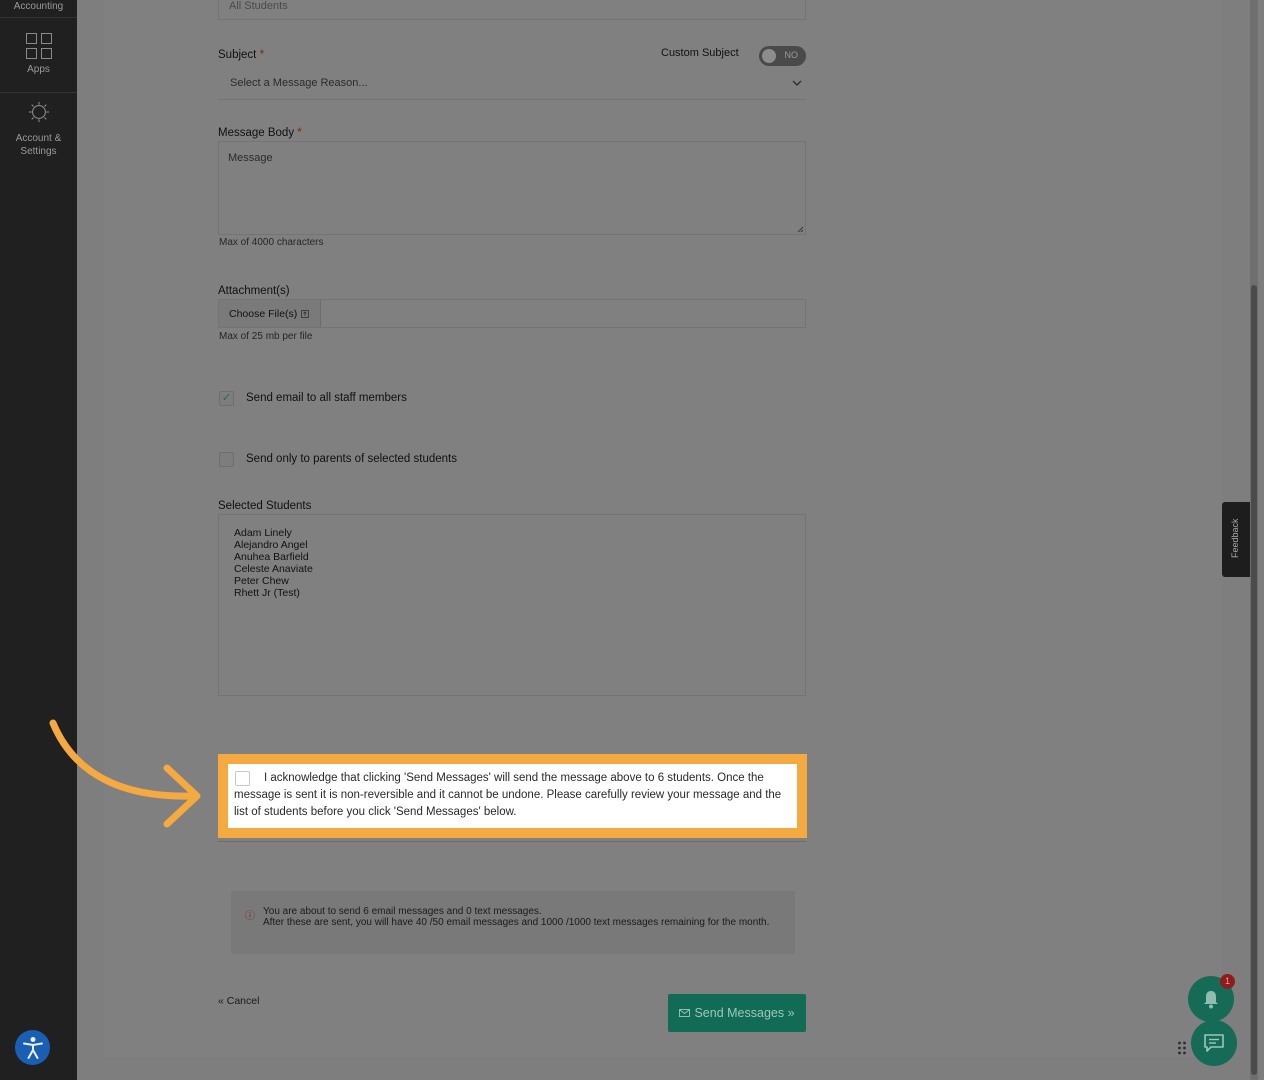 The width and height of the screenshot is (1264, 1080). Describe the element at coordinates (744, 1013) in the screenshot. I see `send-messages-label: Send Messages »` at that location.